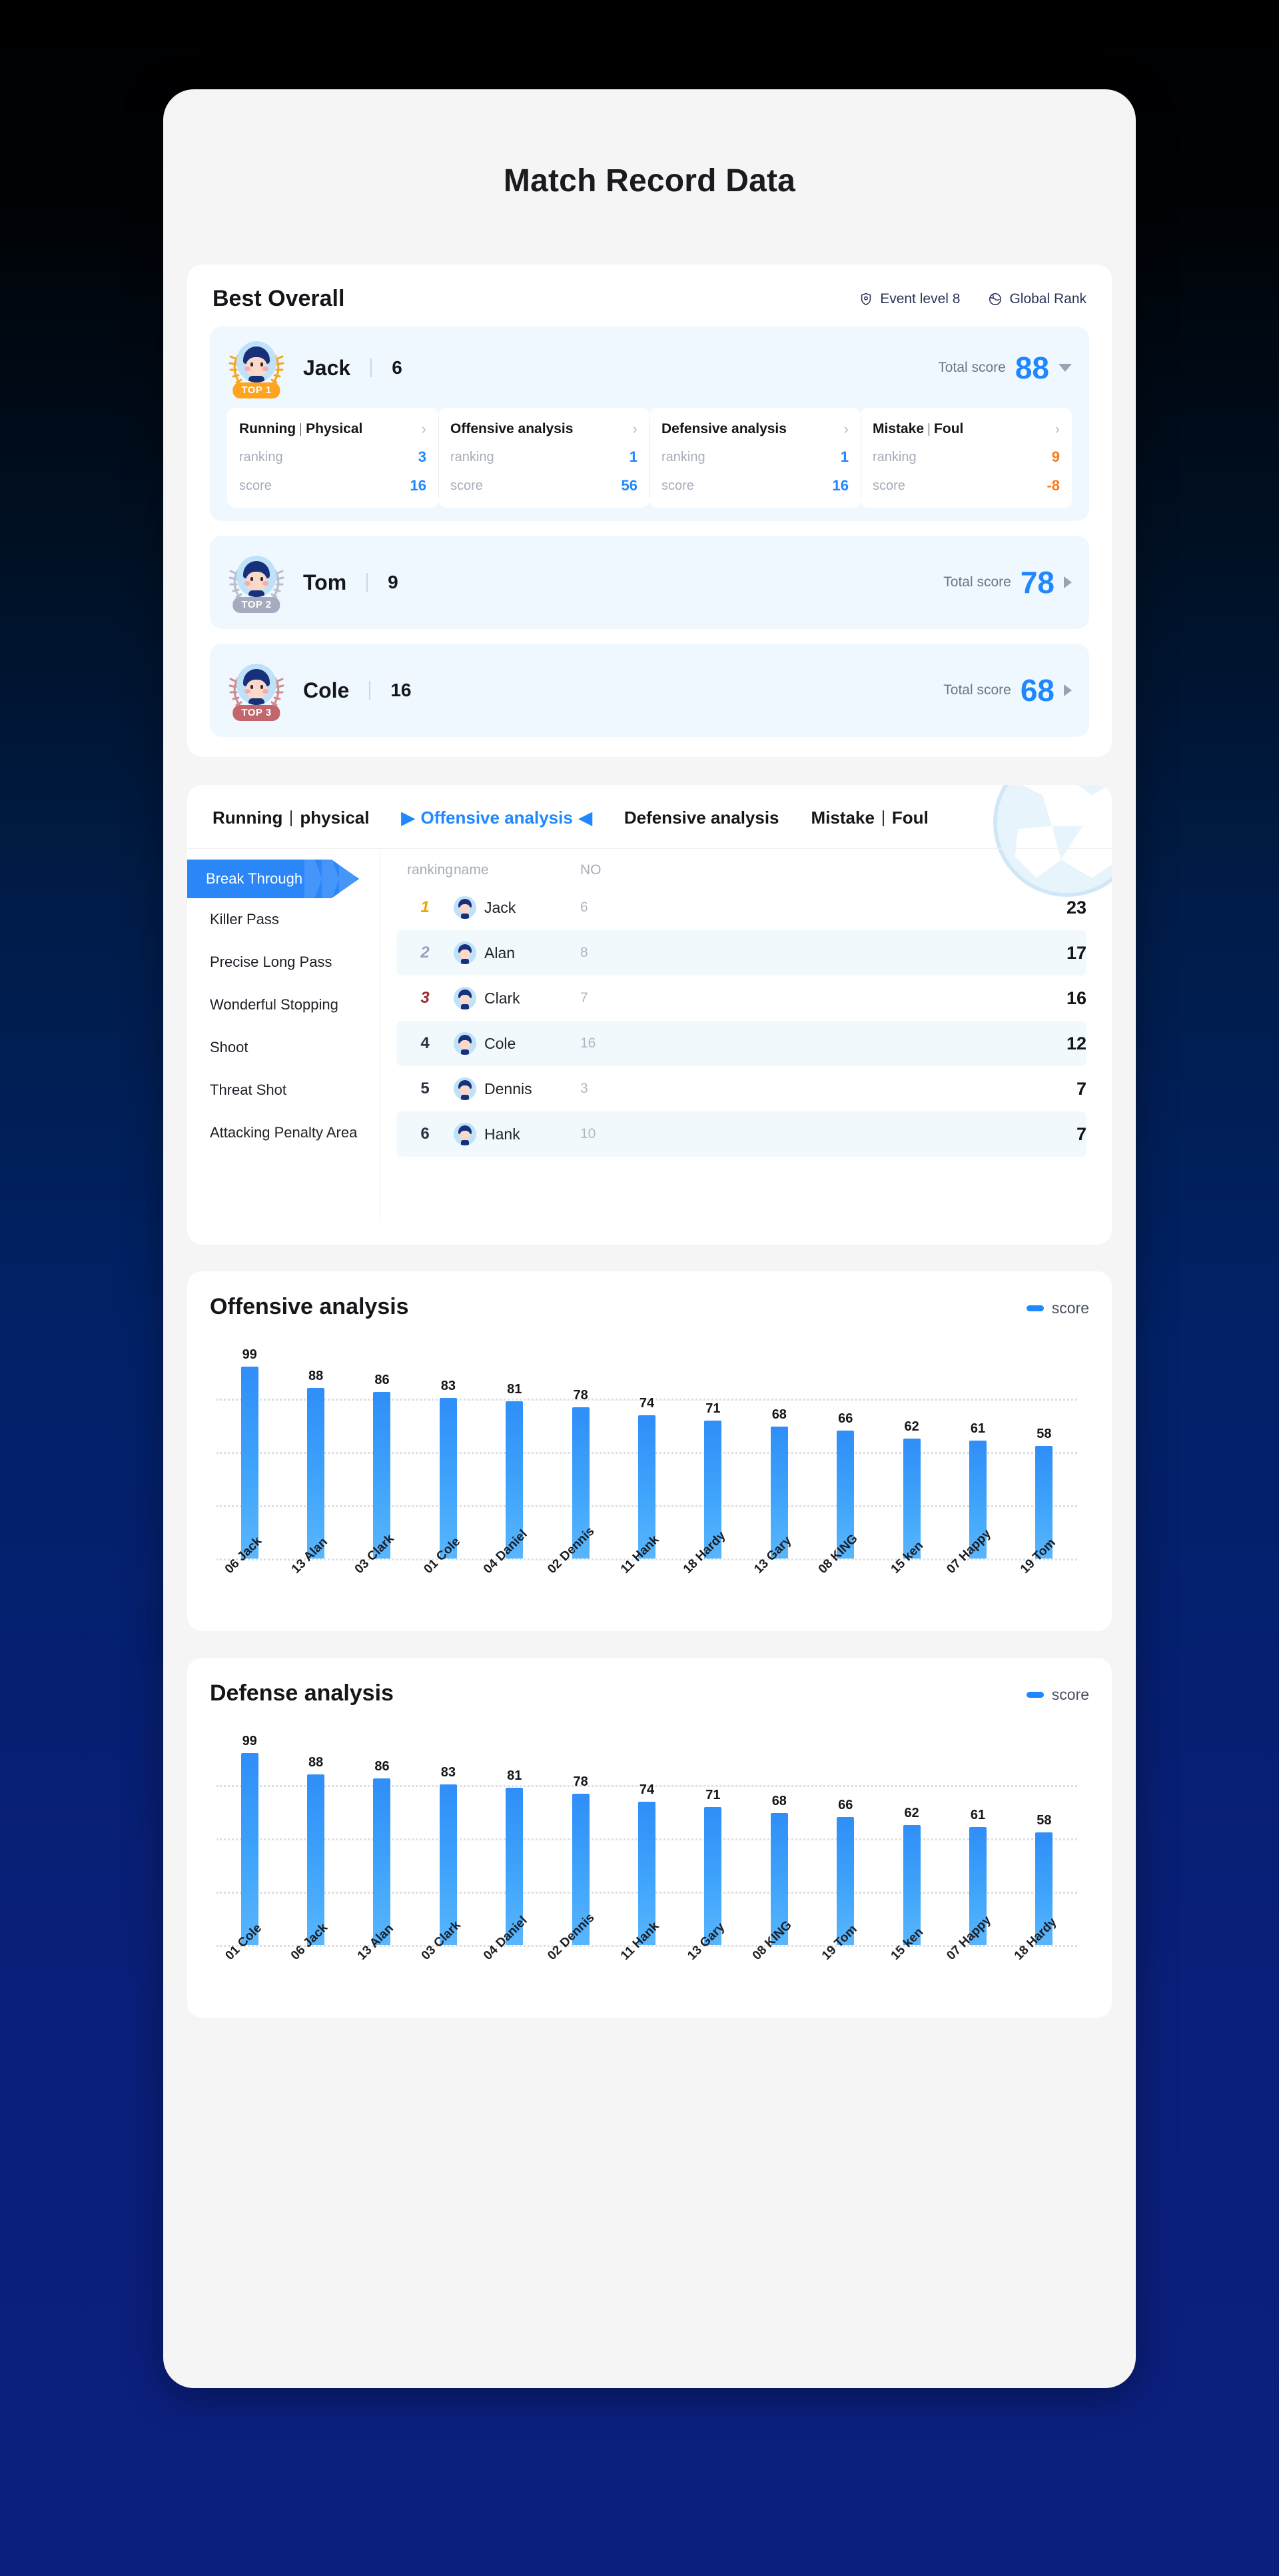 This screenshot has height=2576, width=1279. What do you see at coordinates (283, 1132) in the screenshot?
I see `sidebar-item-attacking-penalty-area: Attacking Penalty Area` at bounding box center [283, 1132].